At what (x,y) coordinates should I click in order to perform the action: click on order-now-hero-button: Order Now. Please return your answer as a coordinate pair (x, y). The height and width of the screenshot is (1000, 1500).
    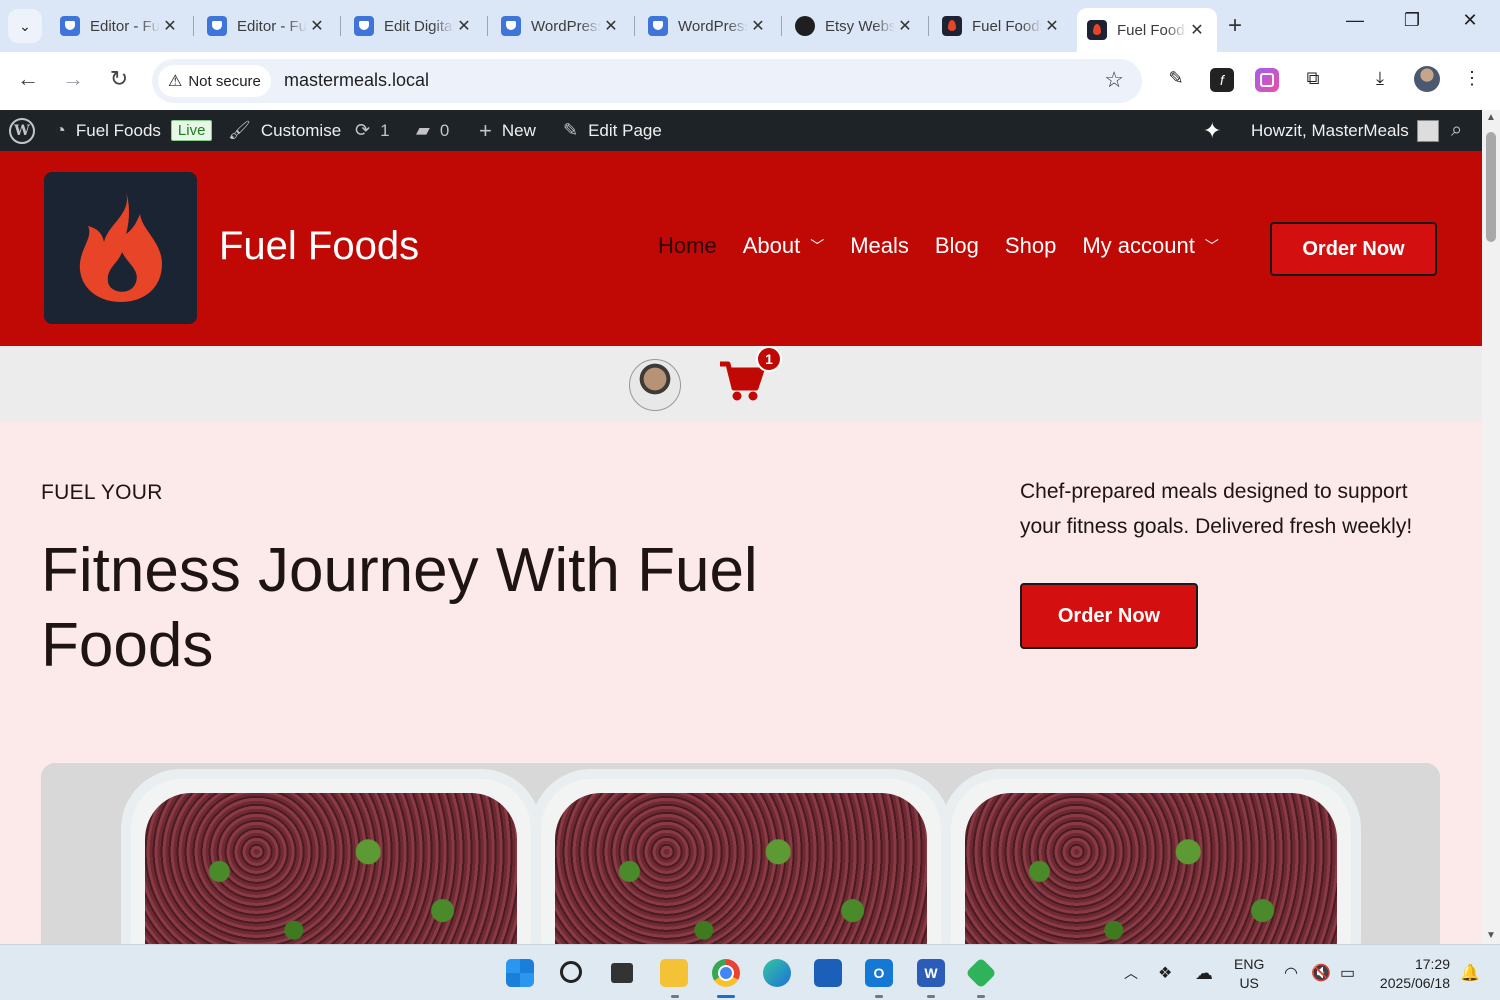
    Looking at the image, I should click on (1109, 616).